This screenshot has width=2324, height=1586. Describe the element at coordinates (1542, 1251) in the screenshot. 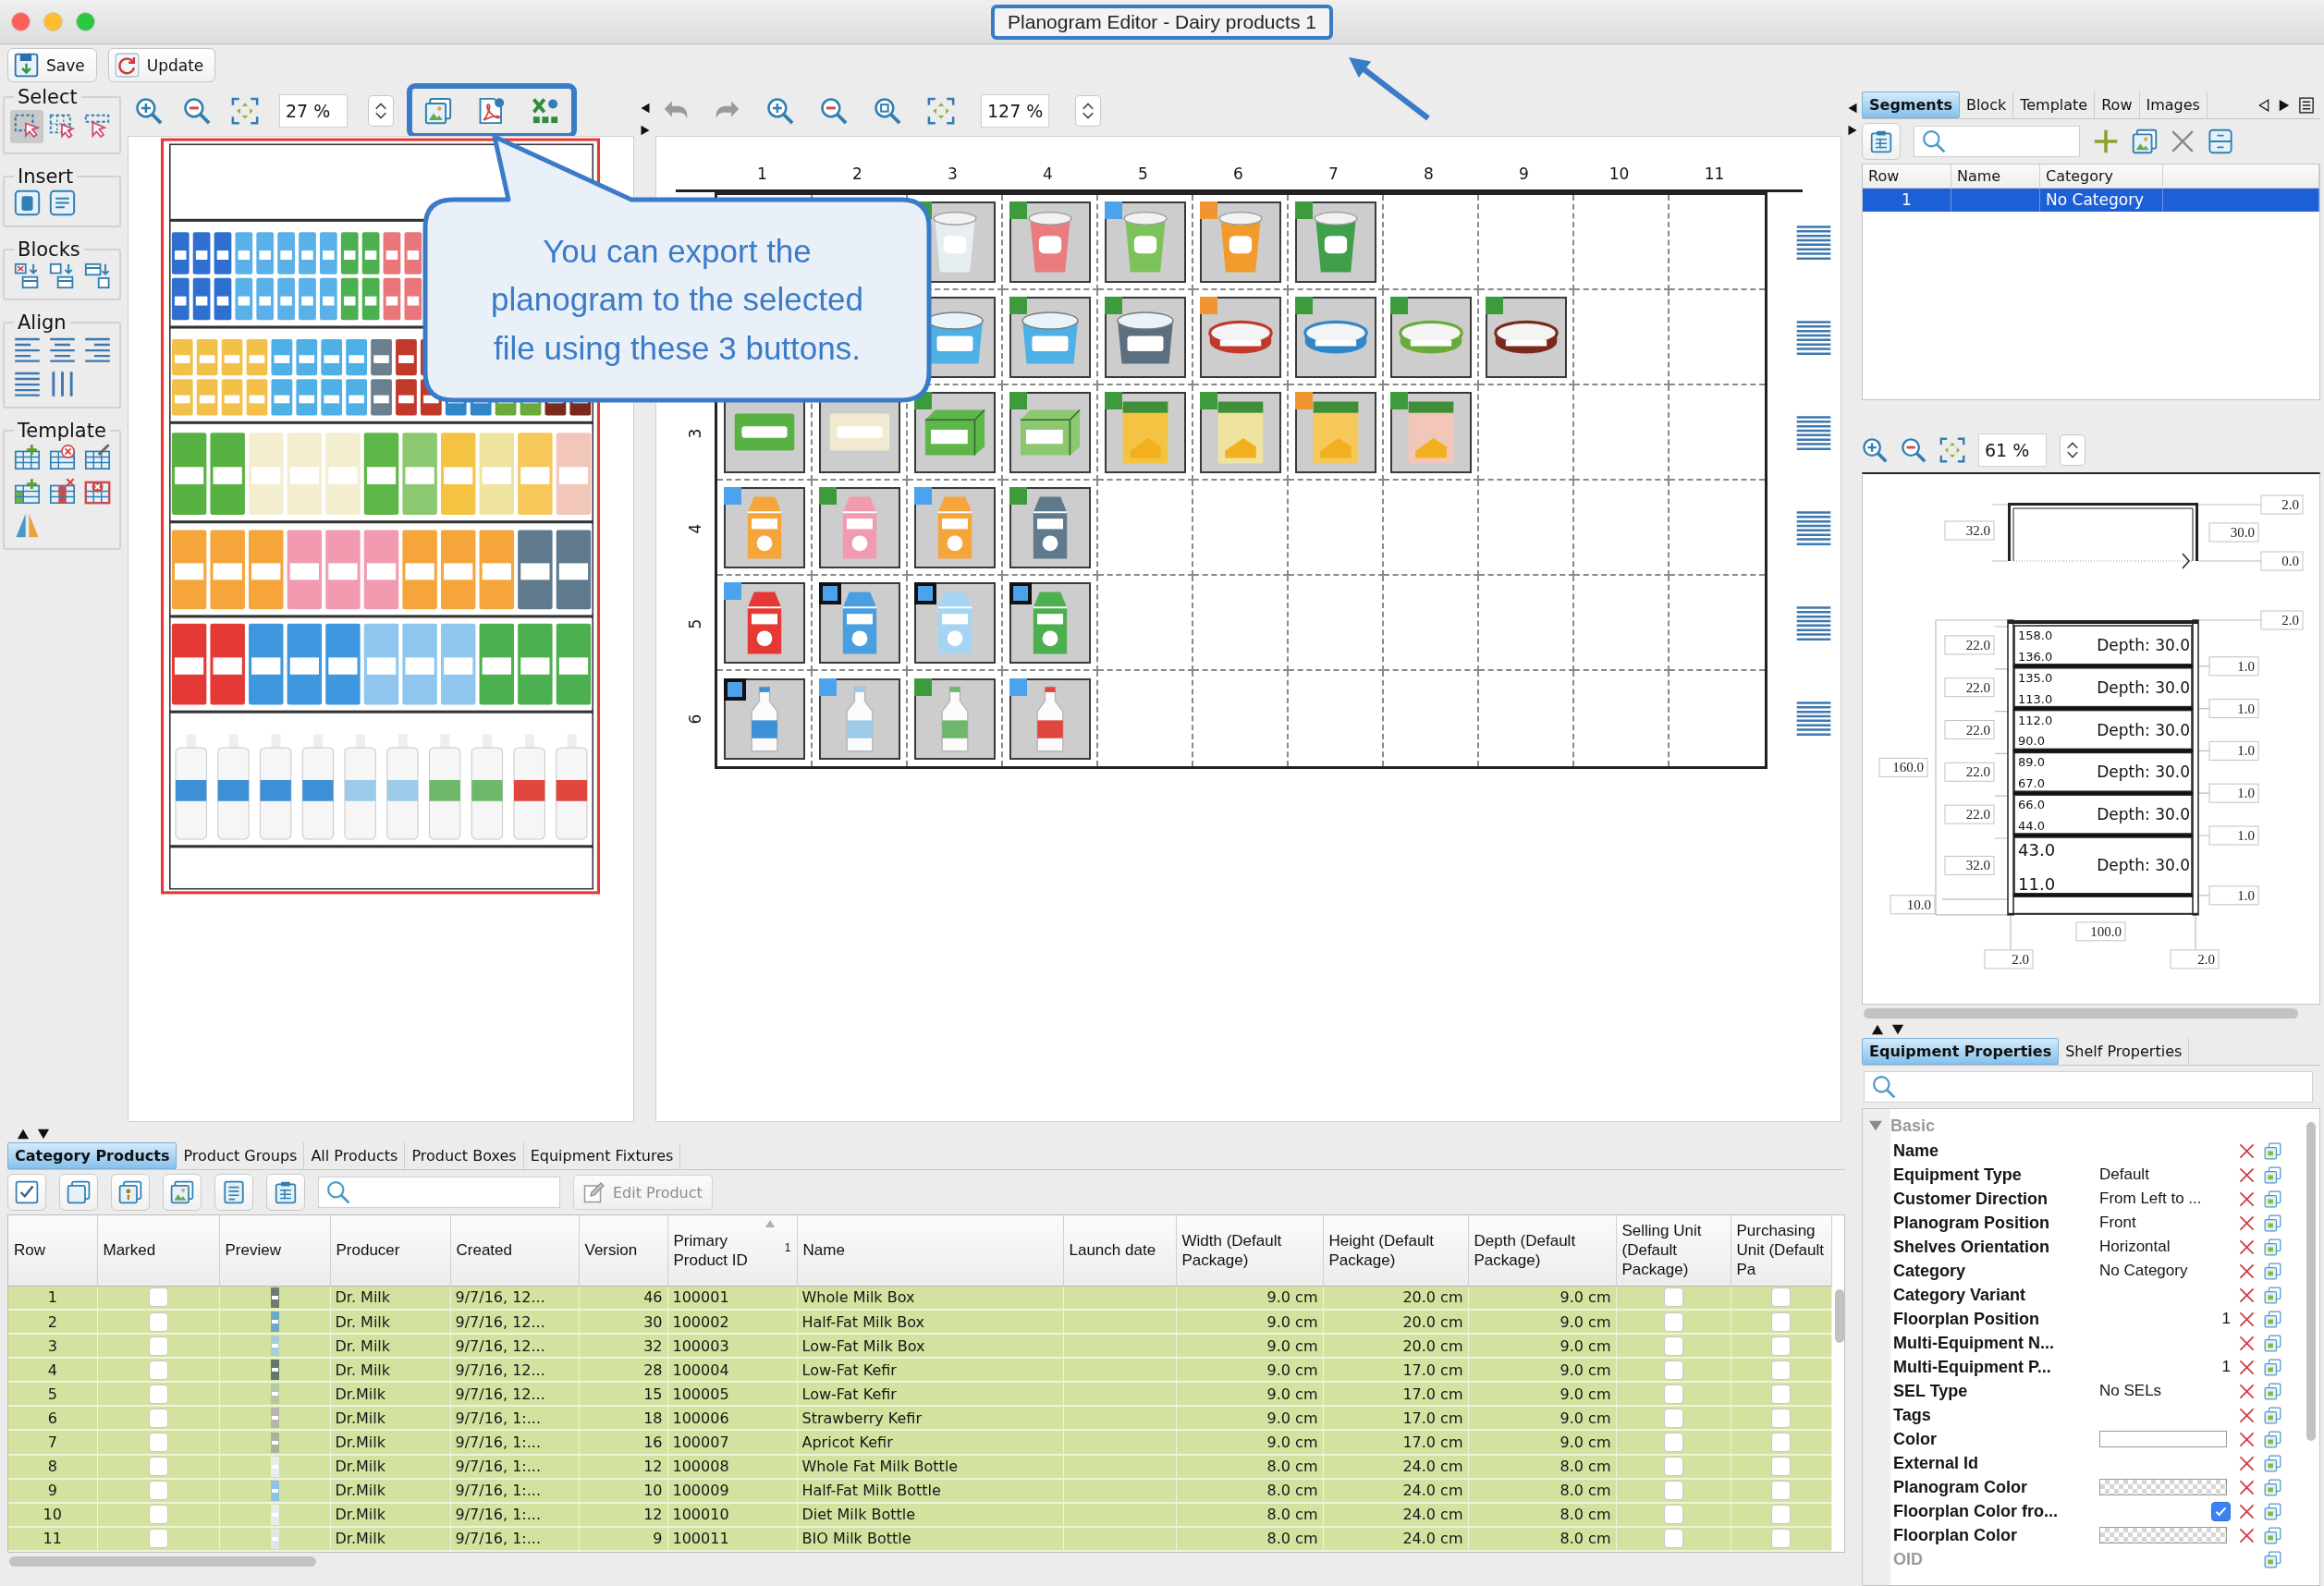

I see `column-header: Depth (Default Package)` at that location.